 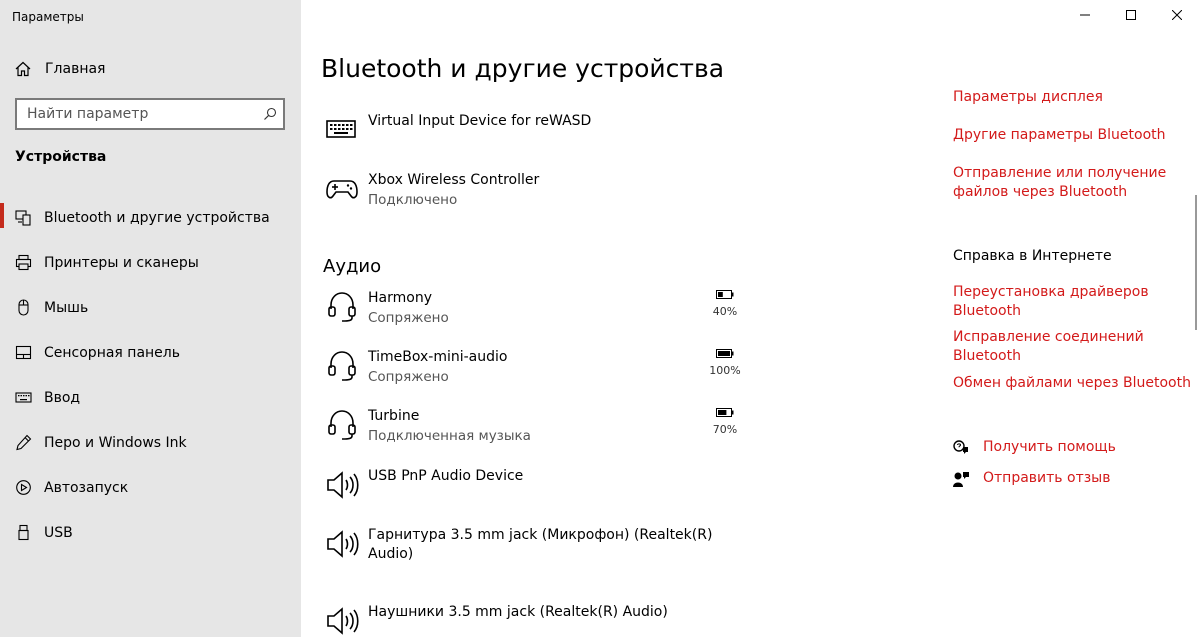 I want to click on device-status: Подключено, so click(x=413, y=200).